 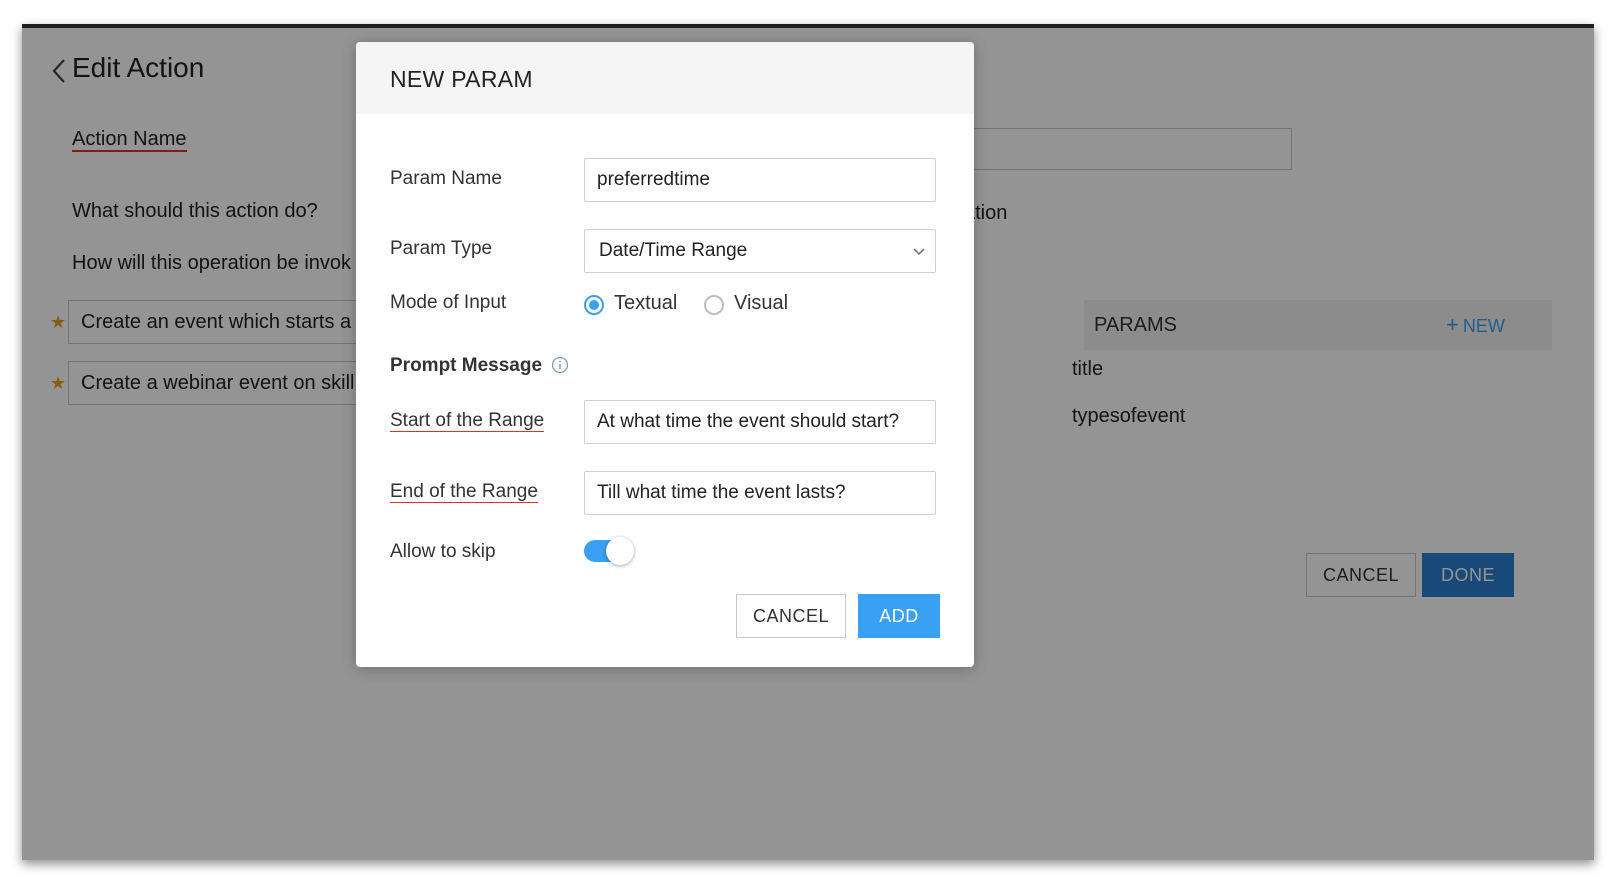 I want to click on param-type-value: Date/Time Range, so click(x=673, y=250).